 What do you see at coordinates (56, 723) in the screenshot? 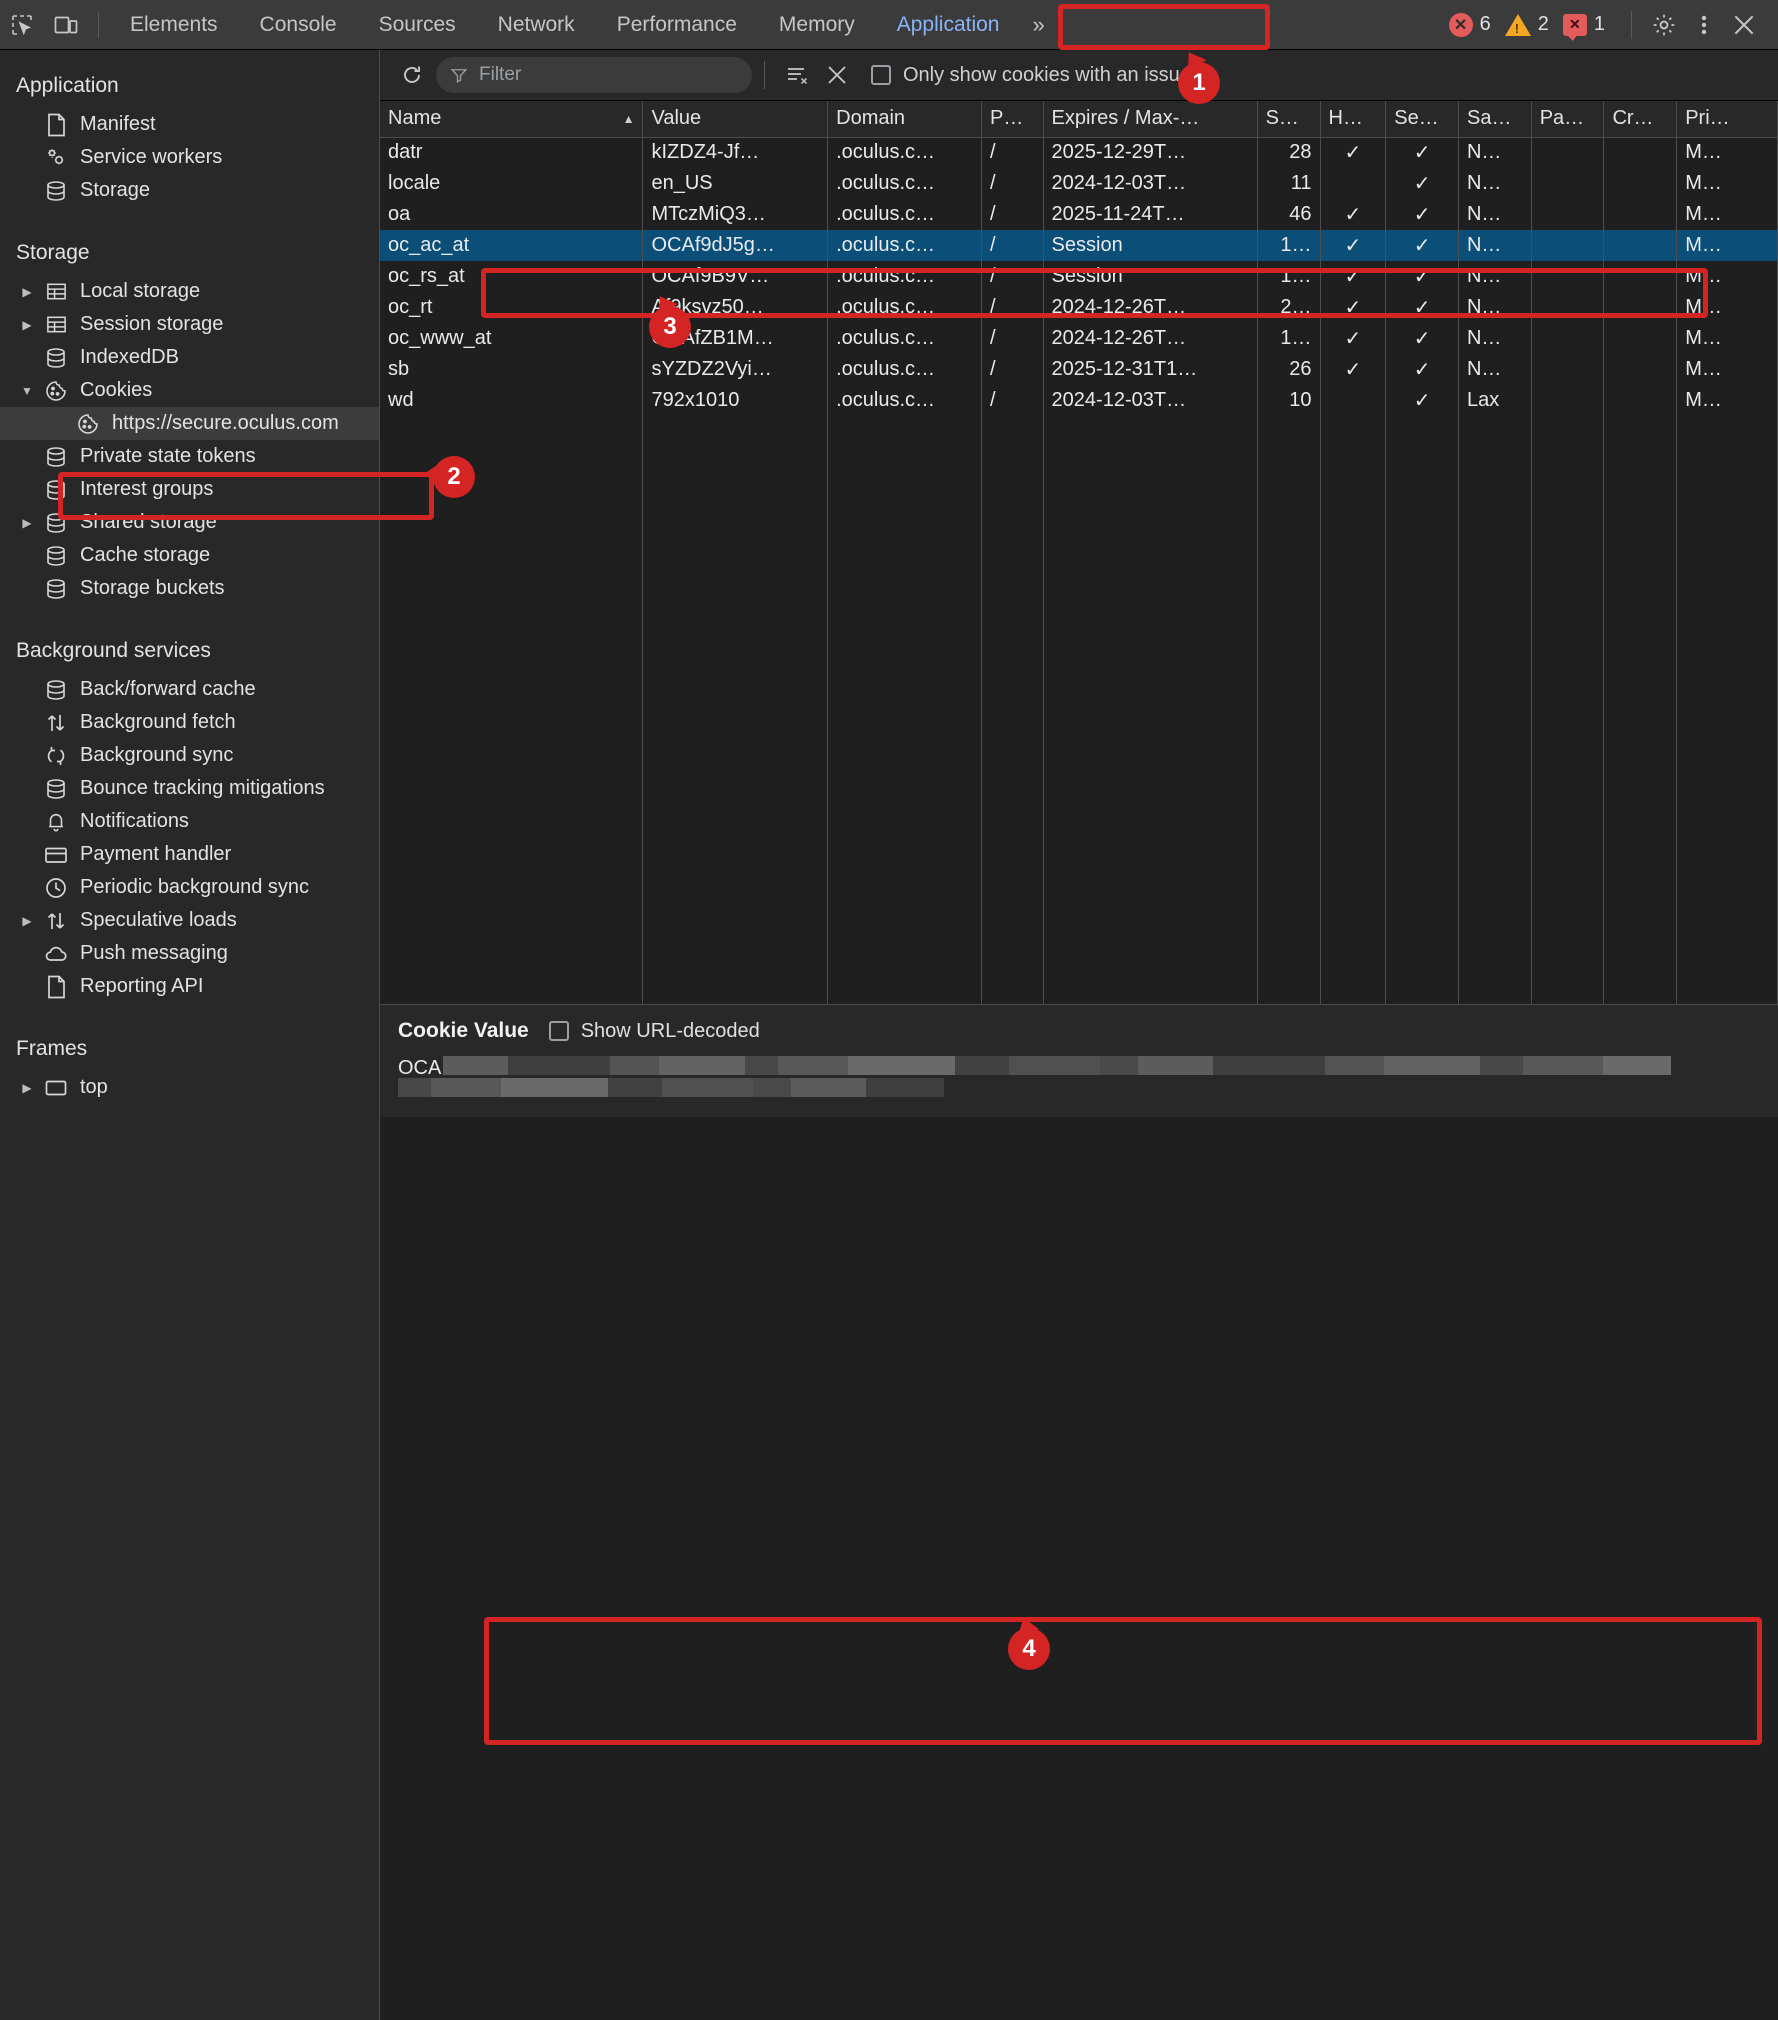
I see `fetch-icon` at bounding box center [56, 723].